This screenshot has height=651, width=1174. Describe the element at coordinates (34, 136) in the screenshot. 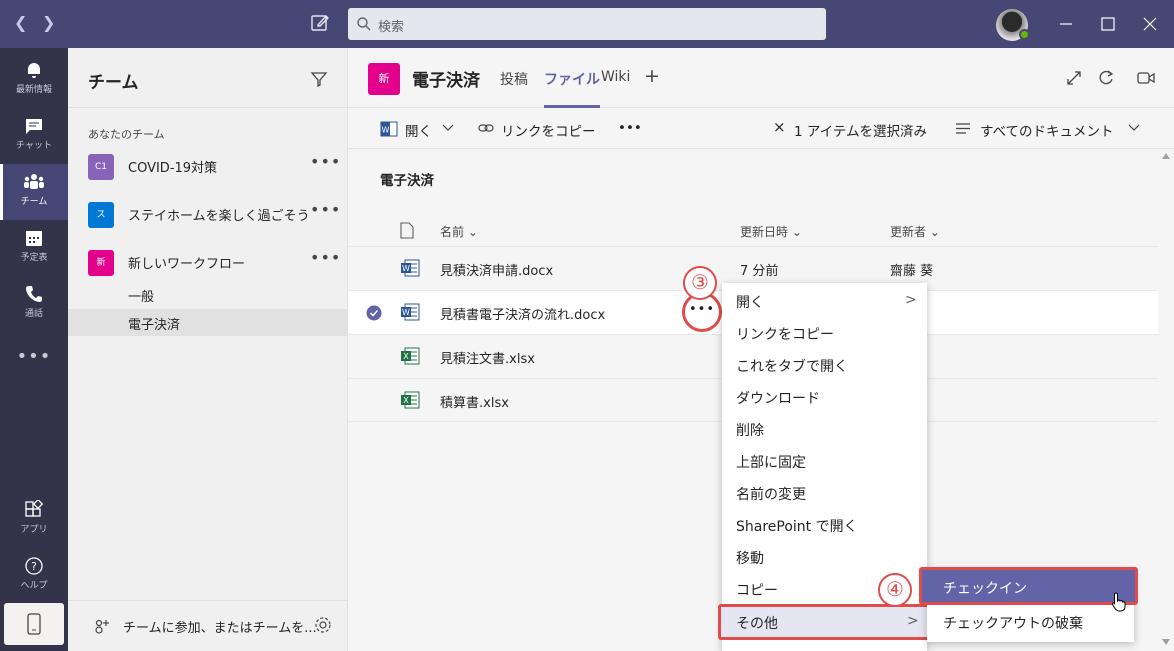

I see `rail-item-chat: チャット` at that location.